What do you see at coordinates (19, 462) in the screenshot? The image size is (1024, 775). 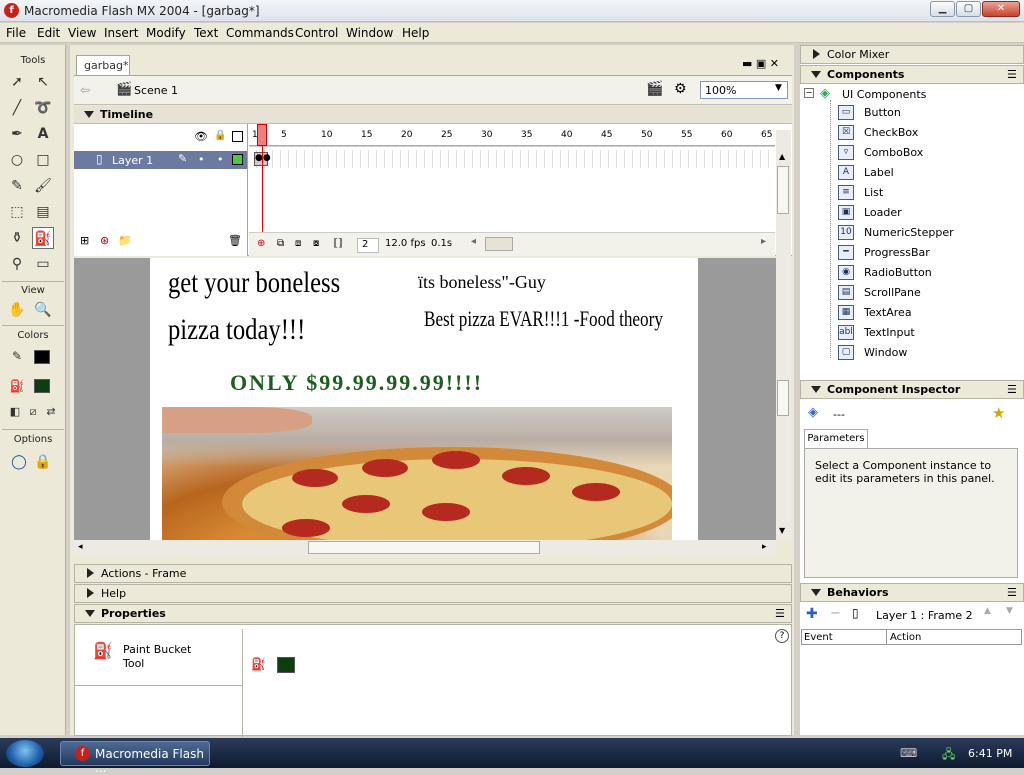 I see `gap-size-icon: ◯` at bounding box center [19, 462].